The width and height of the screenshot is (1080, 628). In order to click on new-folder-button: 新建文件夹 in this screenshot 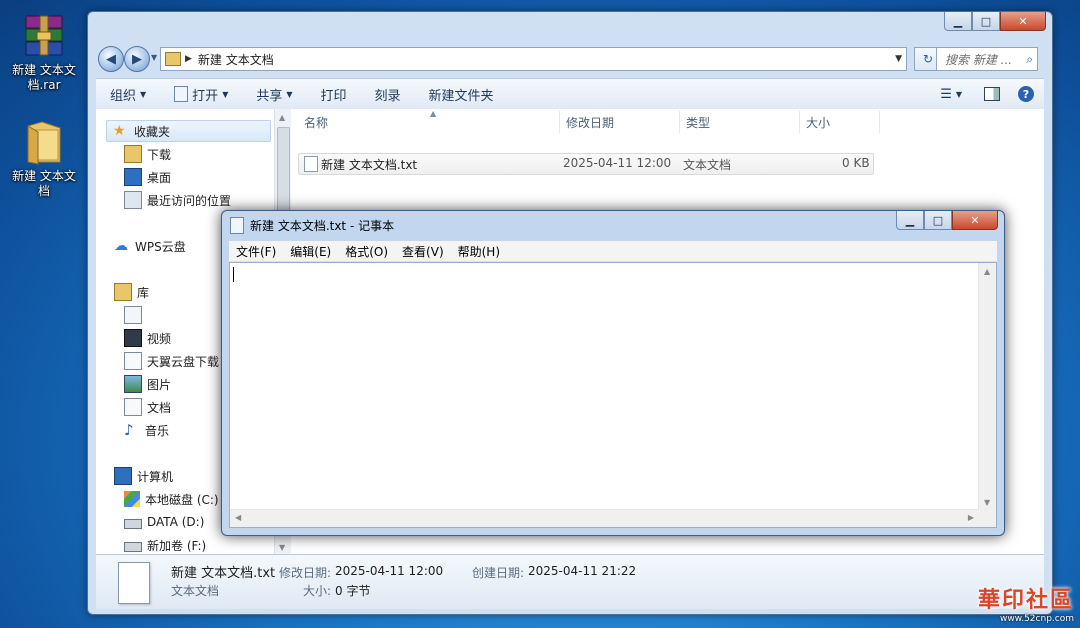, I will do `click(461, 94)`.